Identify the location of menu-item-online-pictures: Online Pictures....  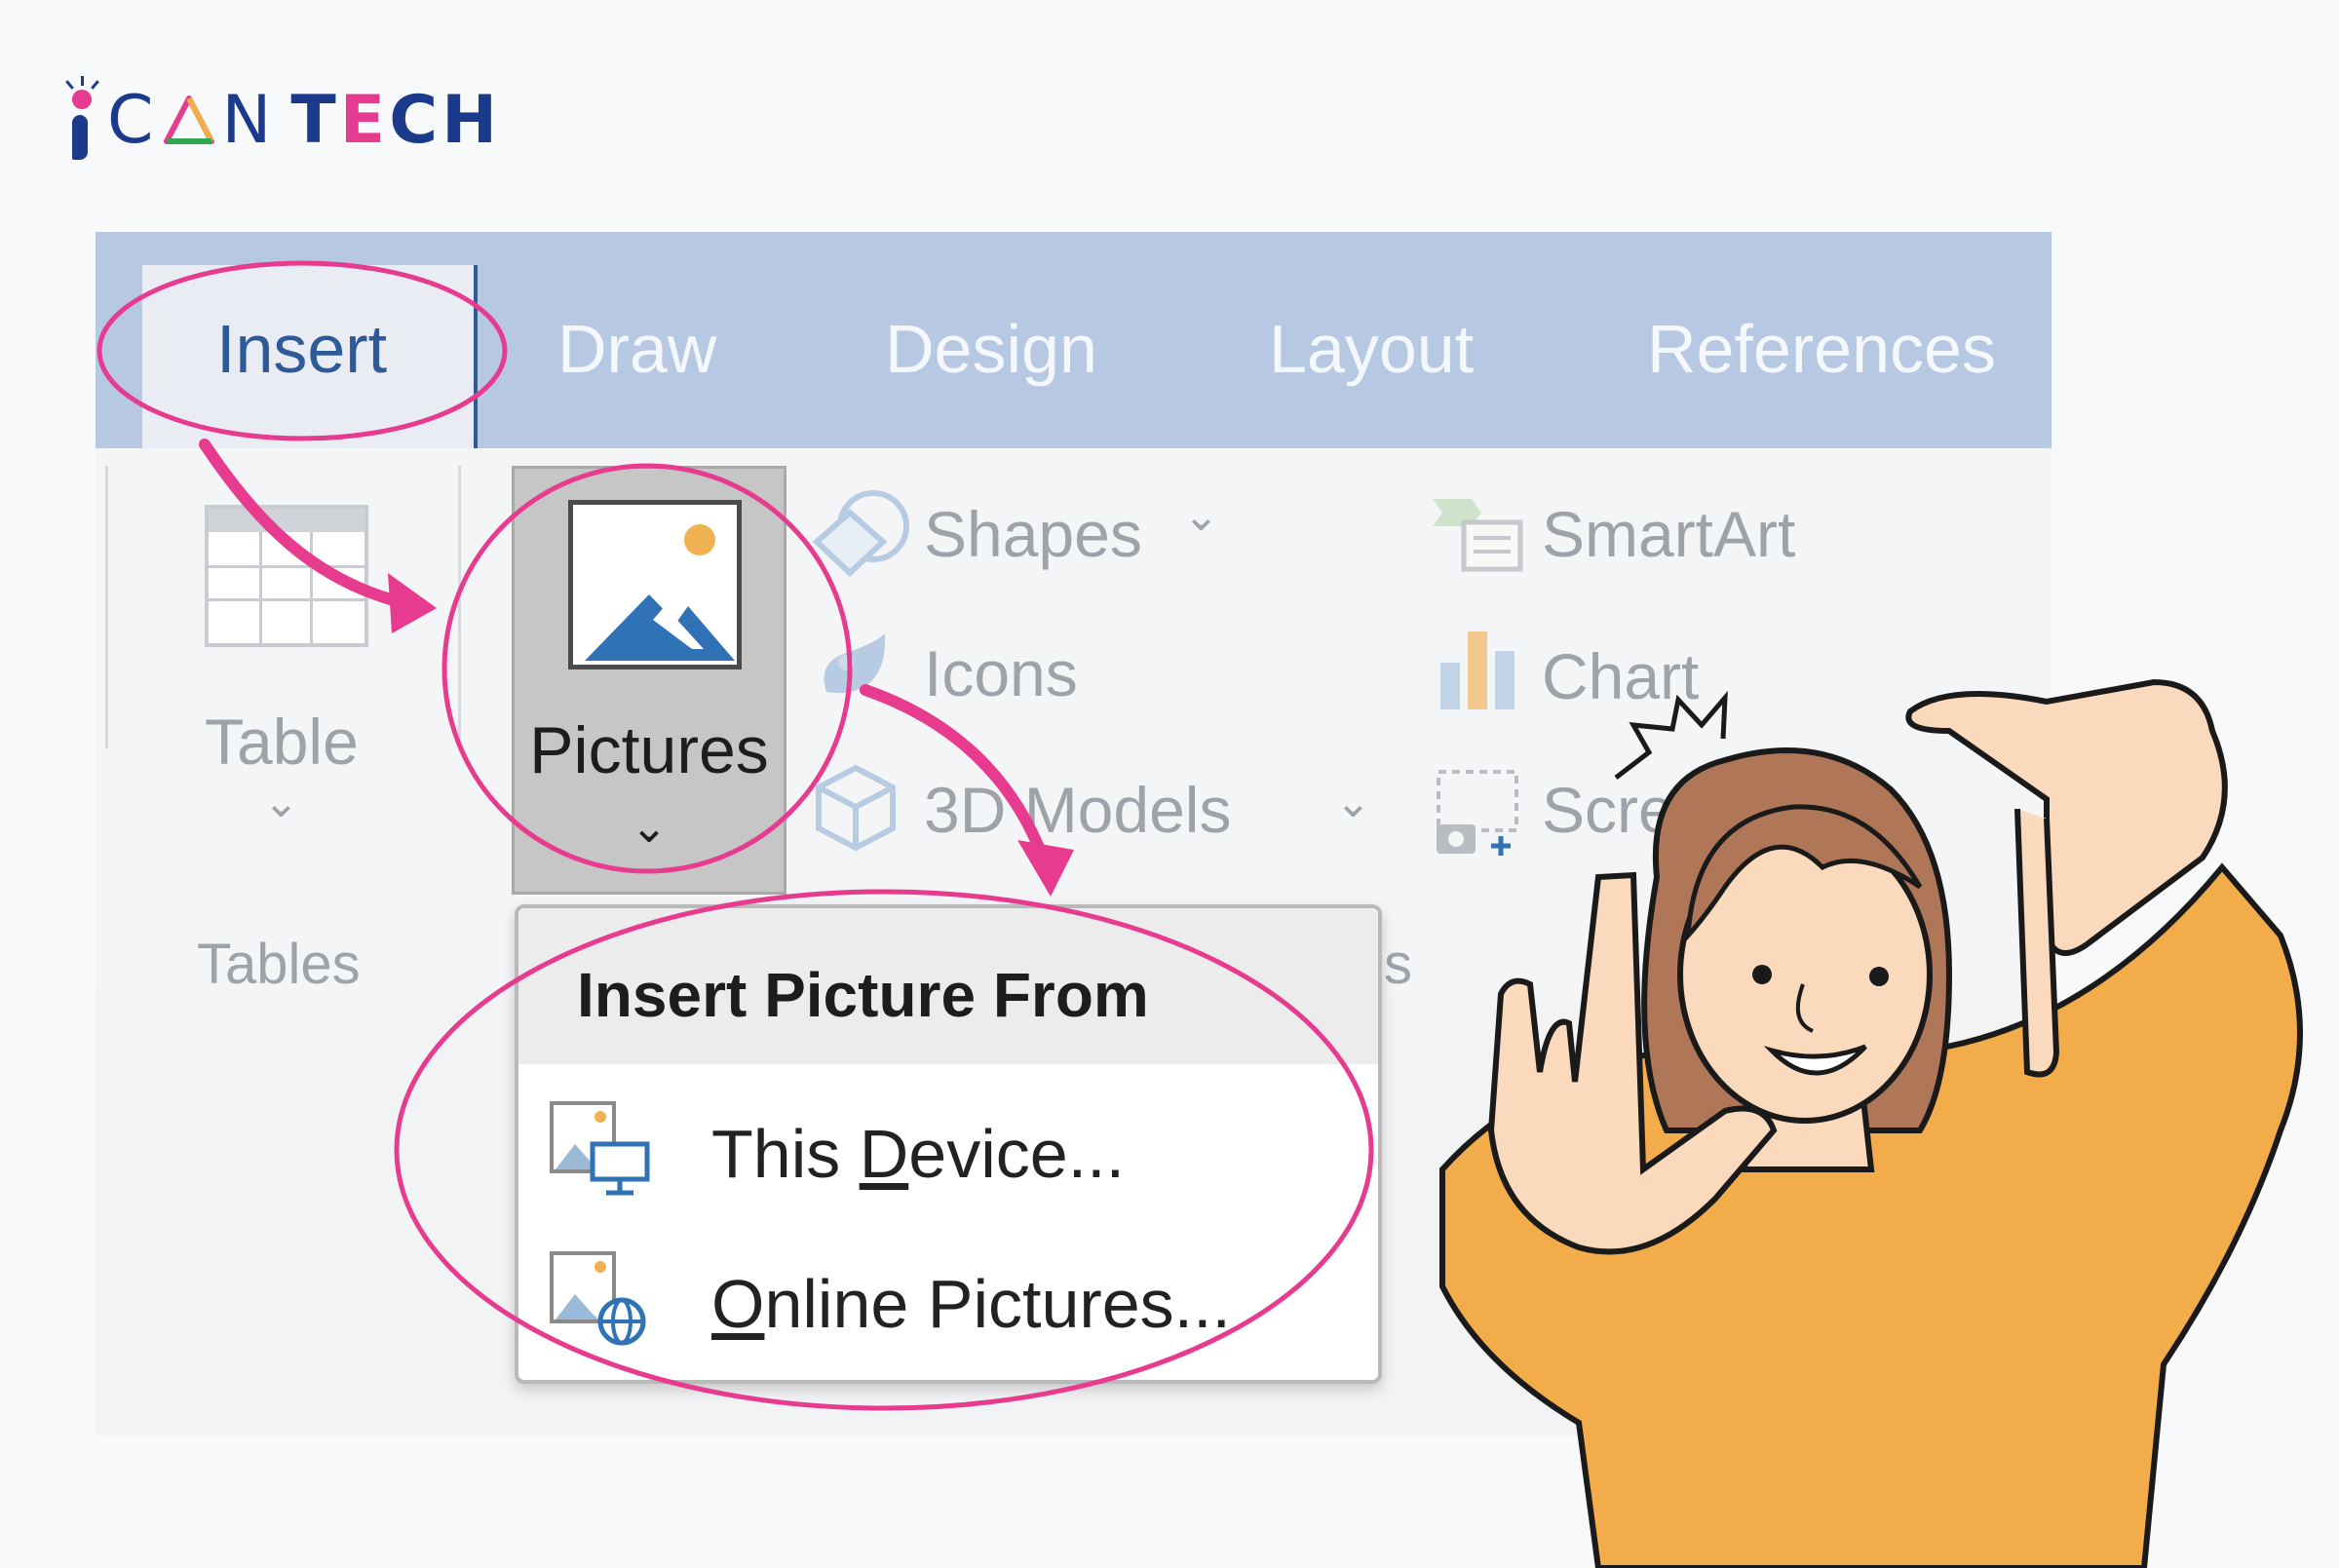
(948, 1297).